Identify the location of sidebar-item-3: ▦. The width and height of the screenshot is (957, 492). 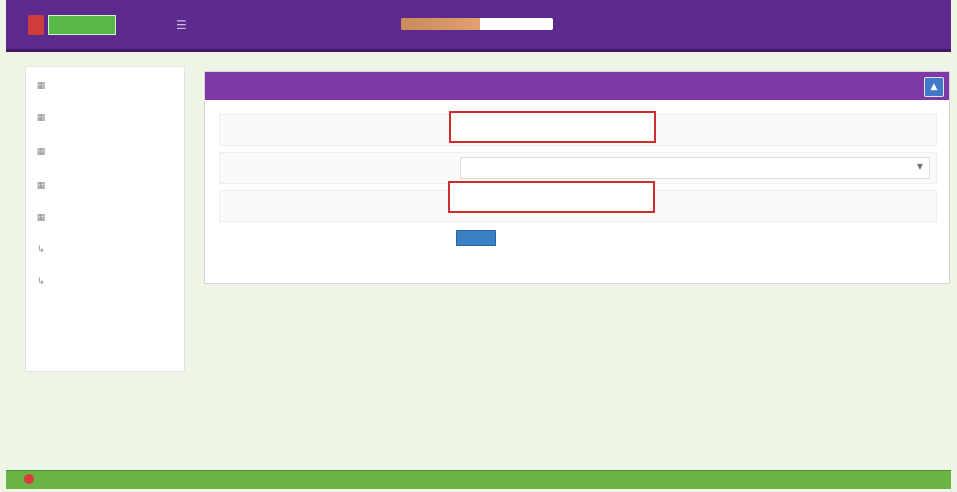
(44, 152).